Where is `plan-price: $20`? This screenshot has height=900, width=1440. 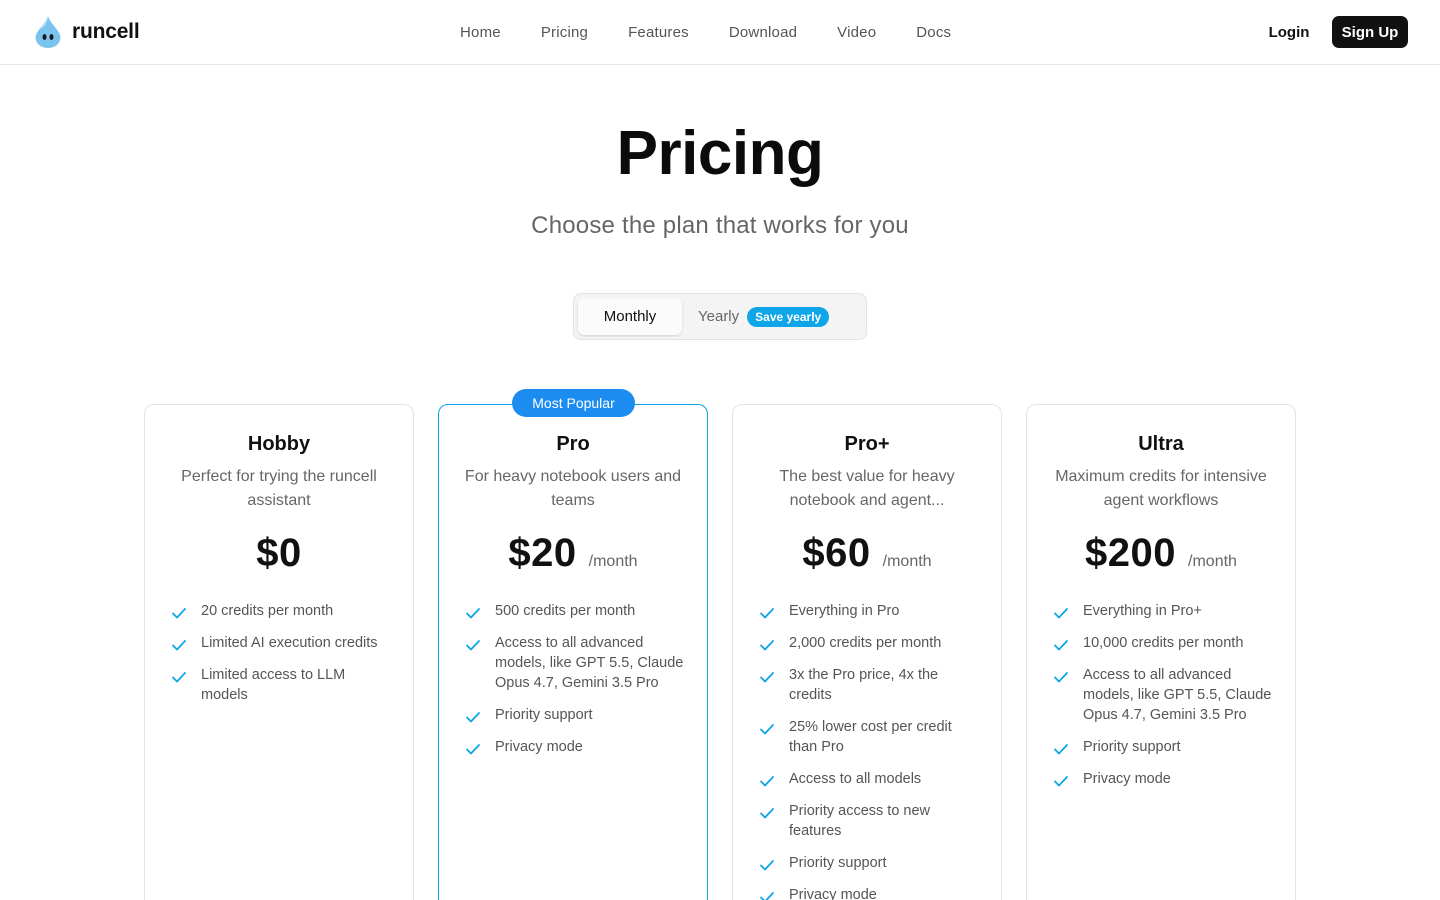 plan-price: $20 is located at coordinates (542, 553).